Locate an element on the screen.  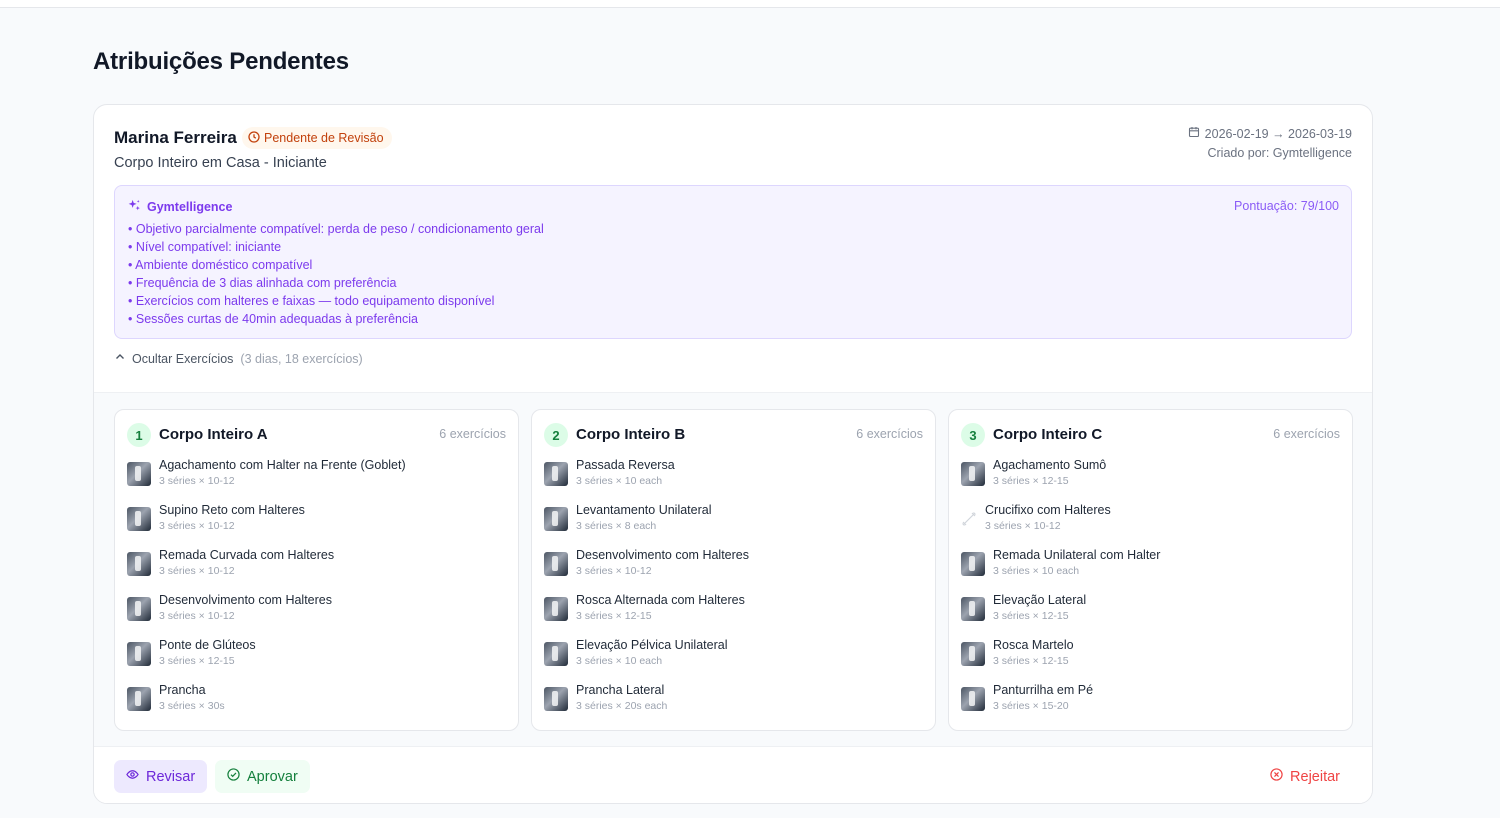
exercise-item: Prancha 3 séries × 30s is located at coordinates (317, 701).